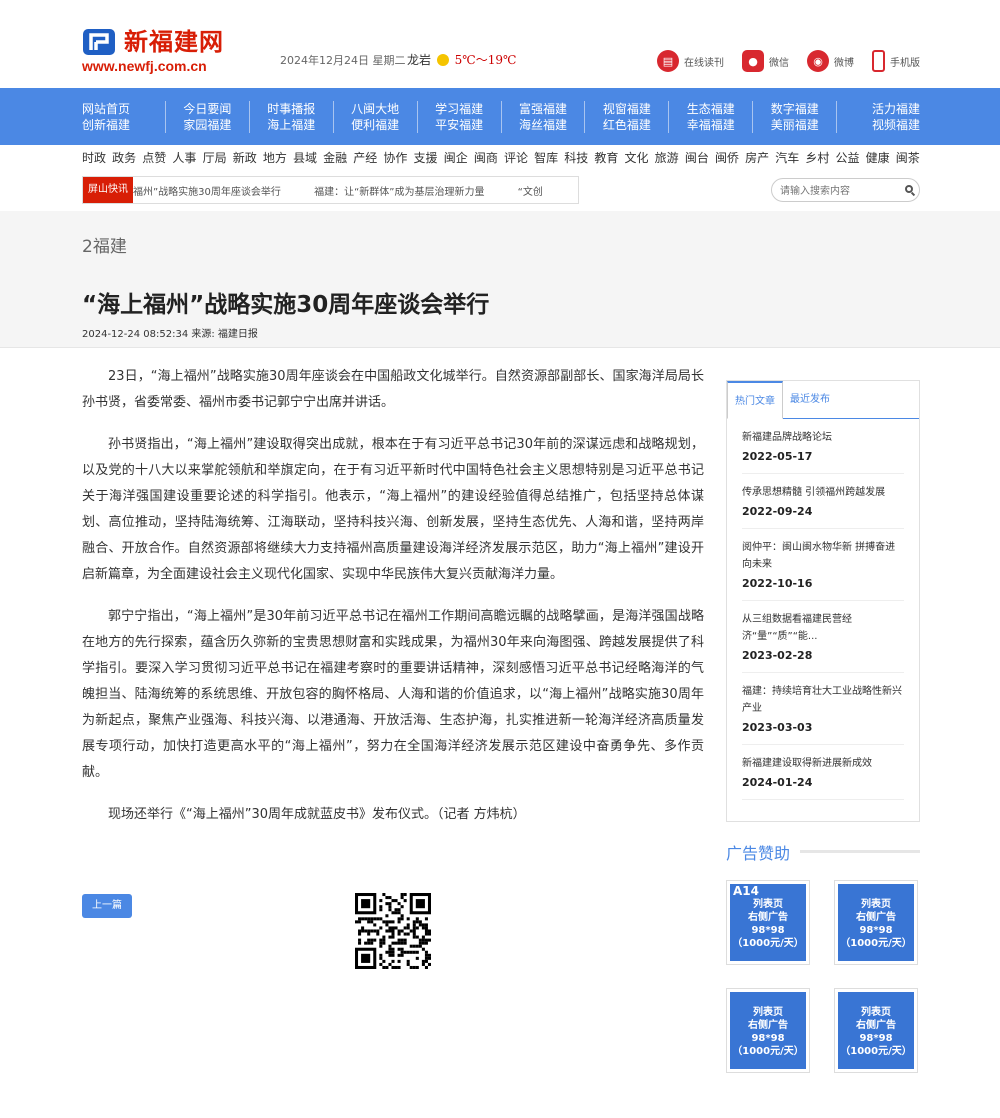  Describe the element at coordinates (530, 192) in the screenshot. I see `ticker-item: “文创` at that location.